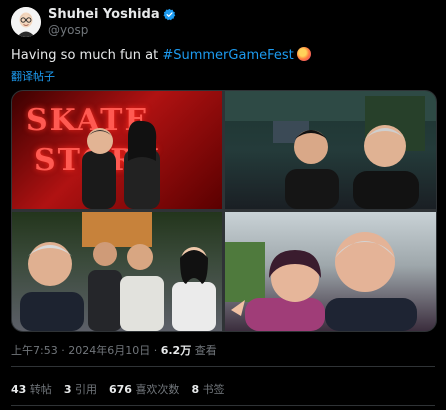 Image resolution: width=446 pixels, height=410 pixels. I want to click on avatar-illustration-icon, so click(26, 22).